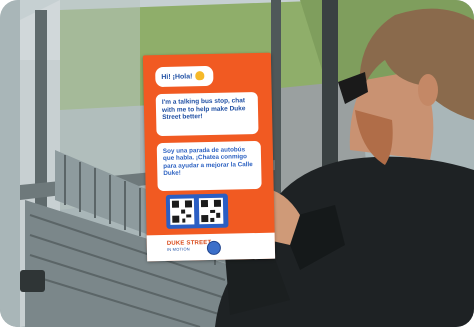 Image resolution: width=474 pixels, height=327 pixels. I want to click on greeting-bubble: Hi! ¡Hola!, so click(184, 76).